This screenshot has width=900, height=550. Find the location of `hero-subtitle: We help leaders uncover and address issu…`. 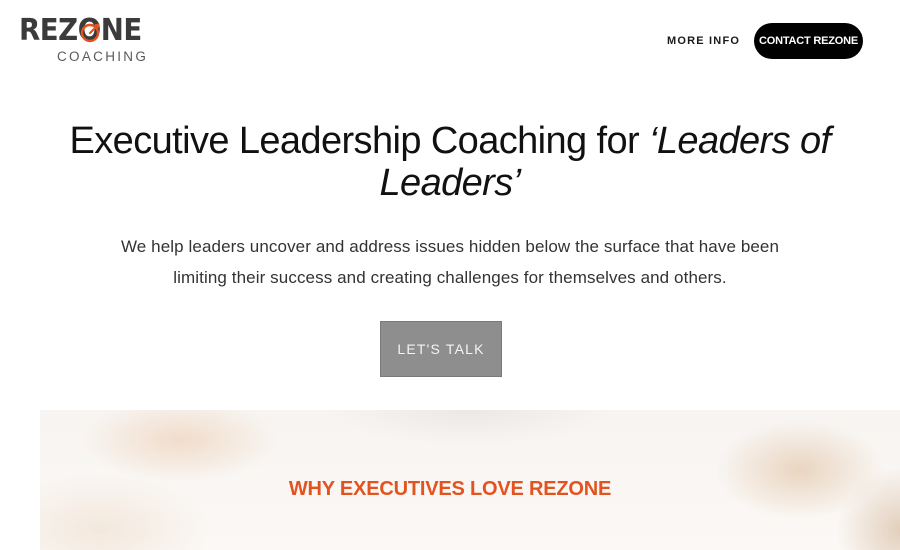

hero-subtitle: We help leaders uncover and address issu… is located at coordinates (450, 262).